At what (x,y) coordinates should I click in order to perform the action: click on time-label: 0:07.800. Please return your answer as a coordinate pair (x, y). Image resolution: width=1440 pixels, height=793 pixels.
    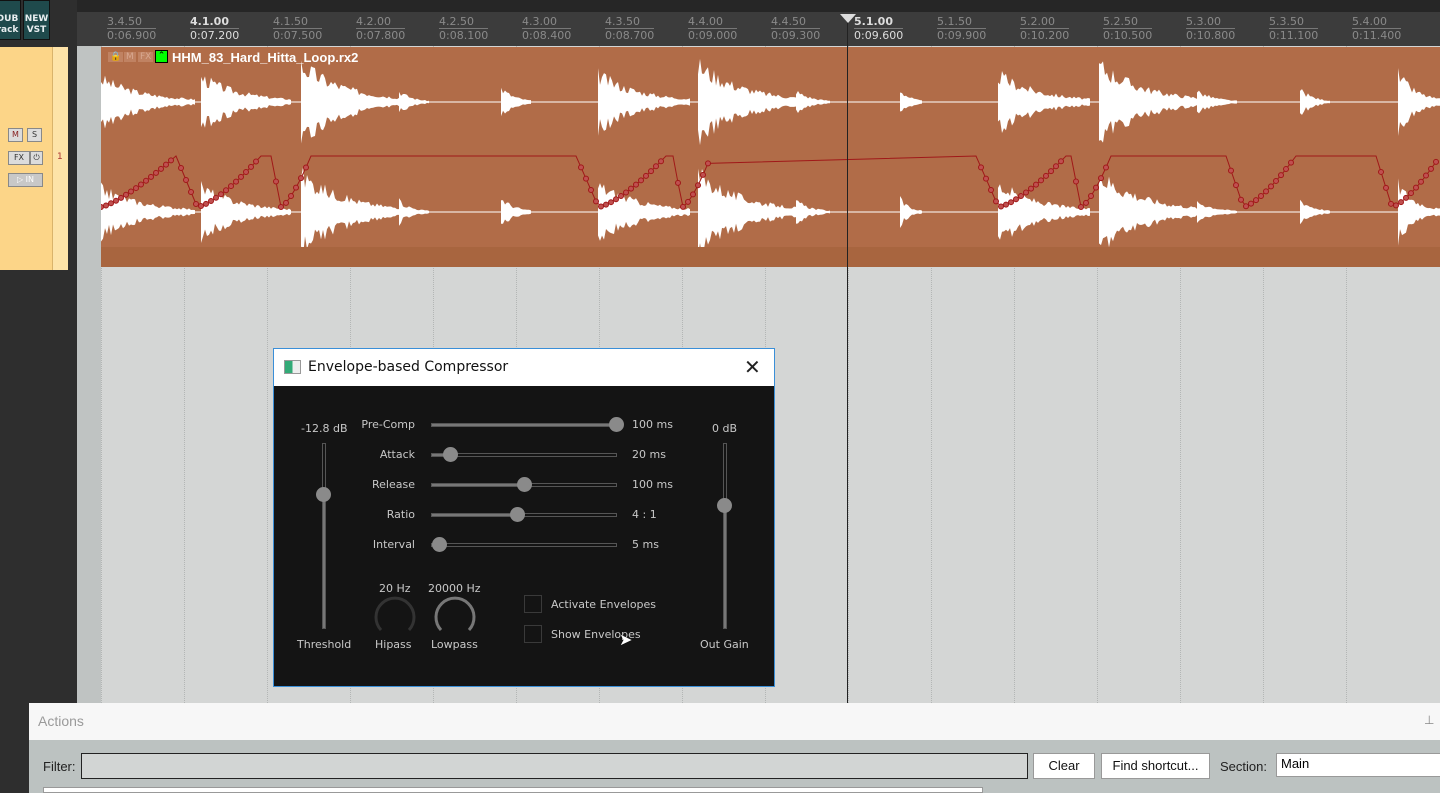
    Looking at the image, I should click on (381, 35).